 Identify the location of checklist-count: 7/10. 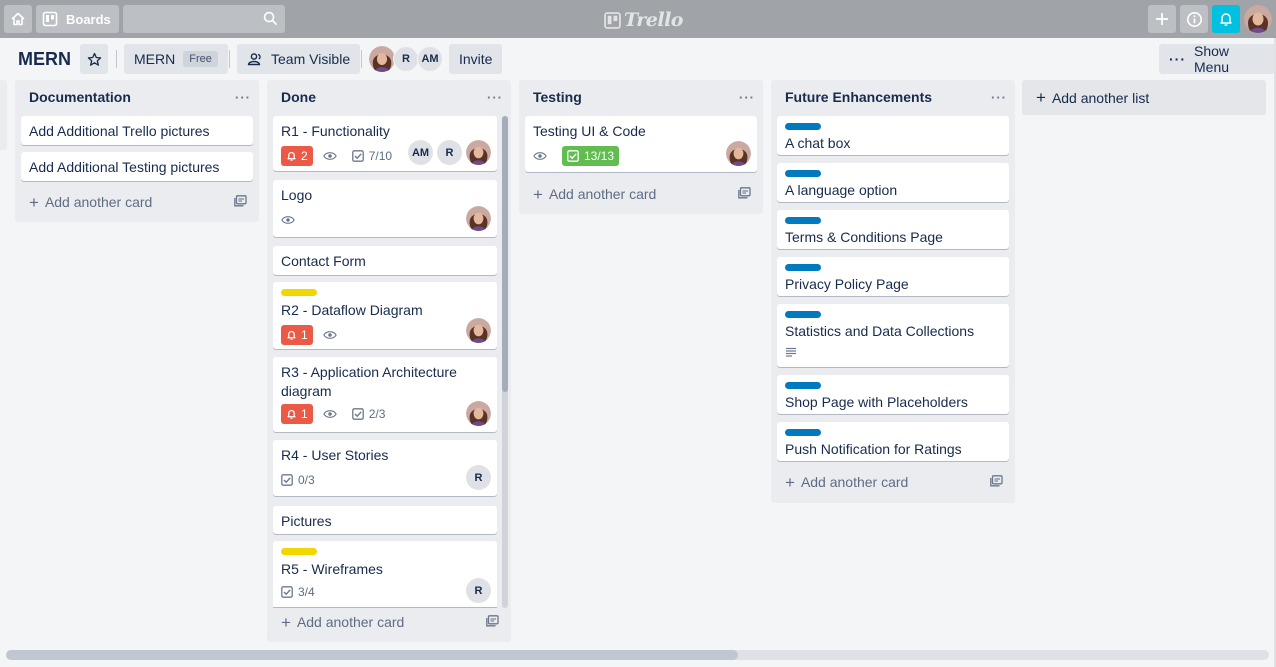
(380, 156).